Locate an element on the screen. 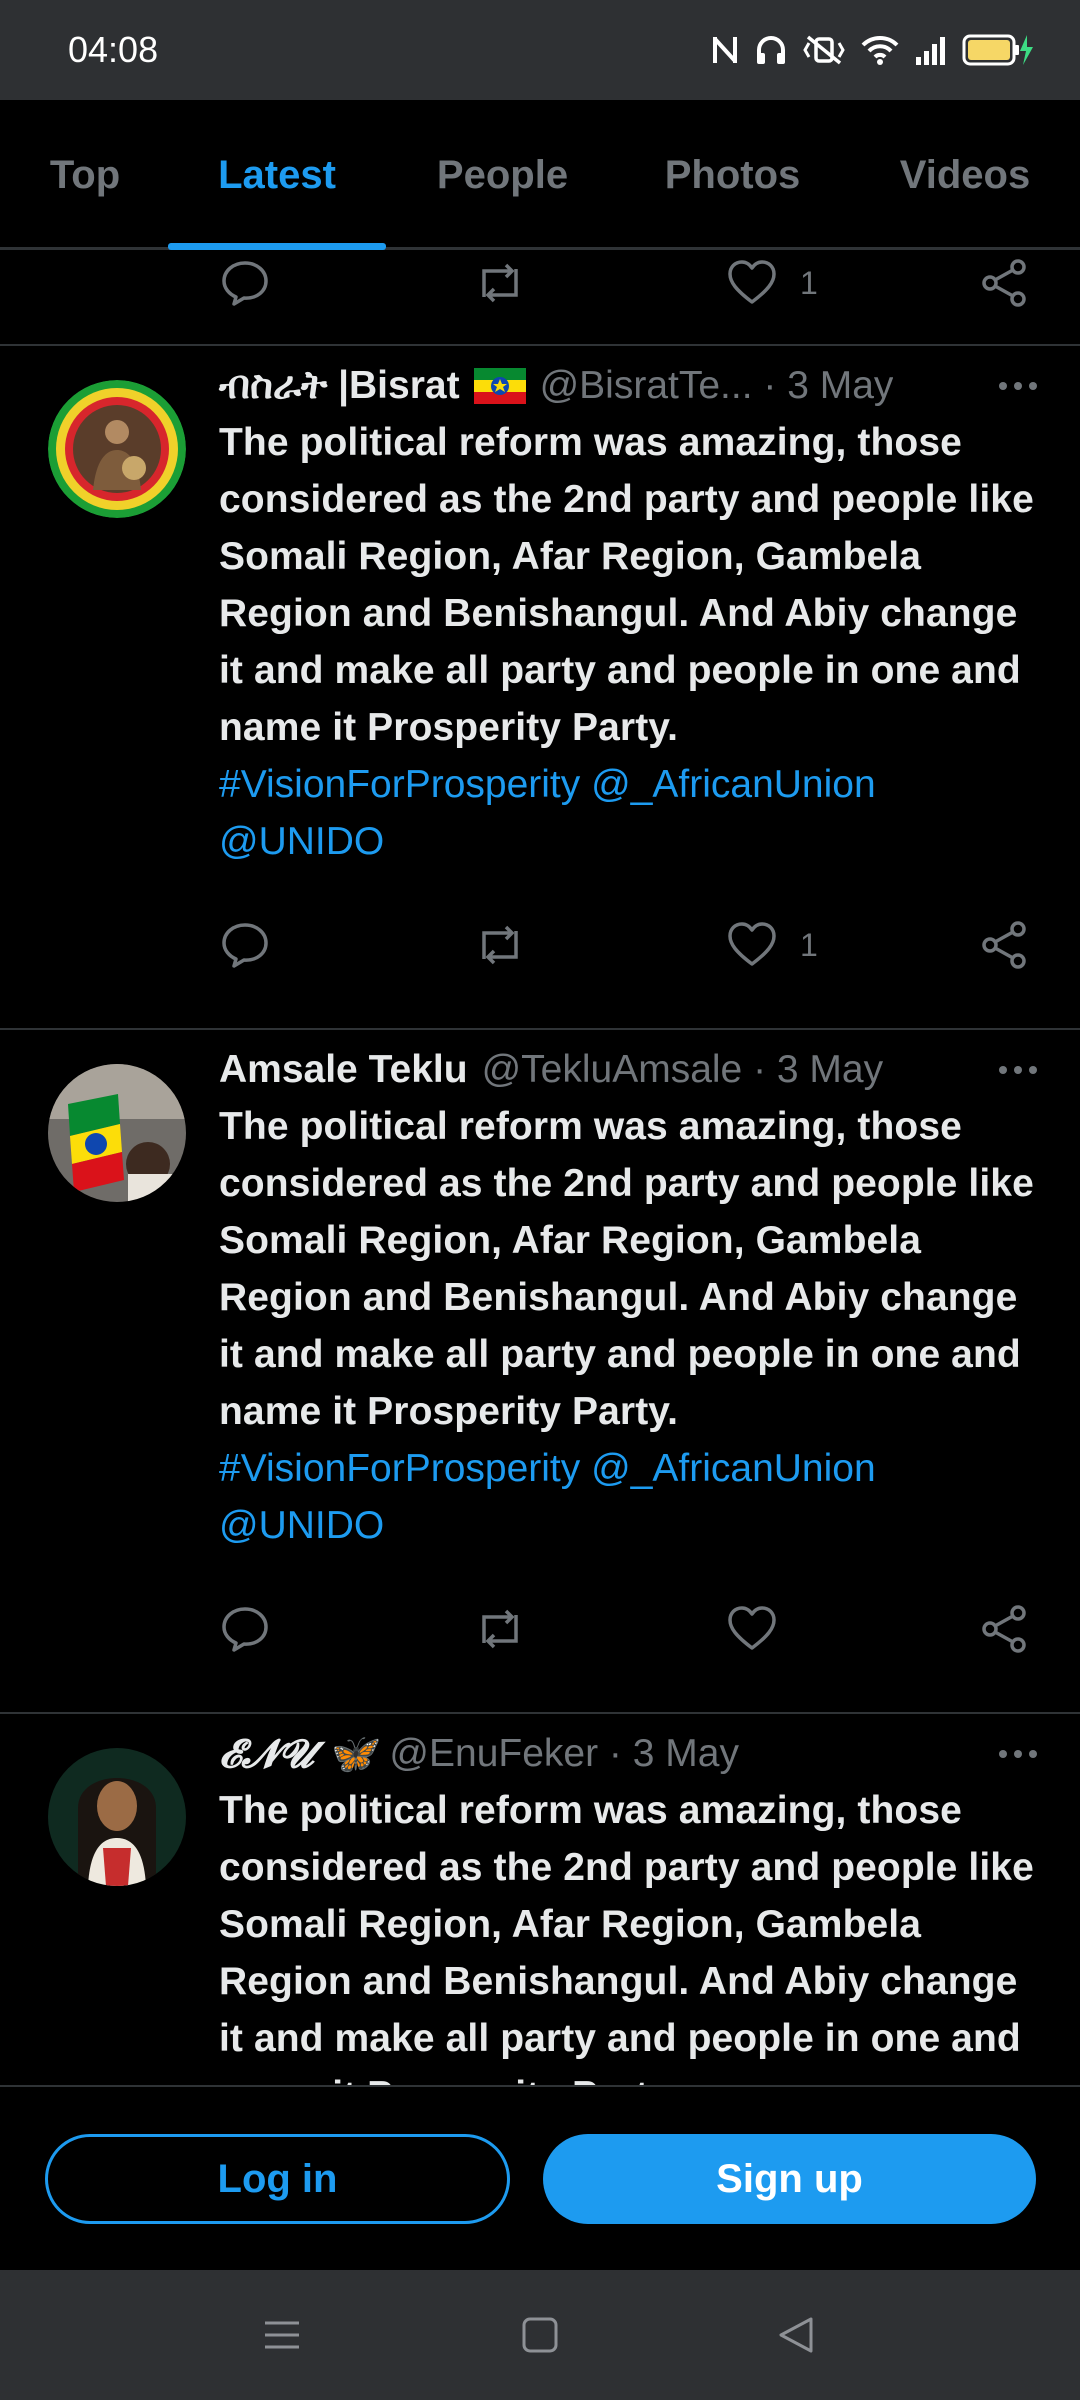 The width and height of the screenshot is (1080, 2400). previous-tweet-actions: 1 is located at coordinates (540, 283).